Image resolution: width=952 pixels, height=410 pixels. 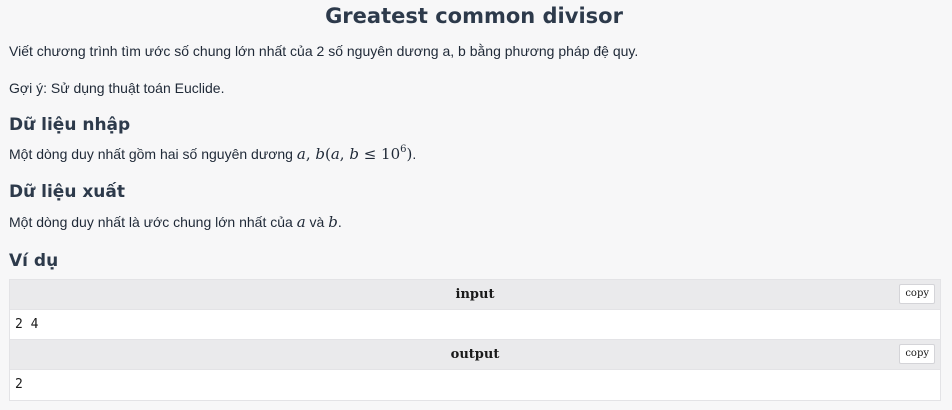 What do you see at coordinates (339, 222) in the screenshot?
I see `output-description-end: .` at bounding box center [339, 222].